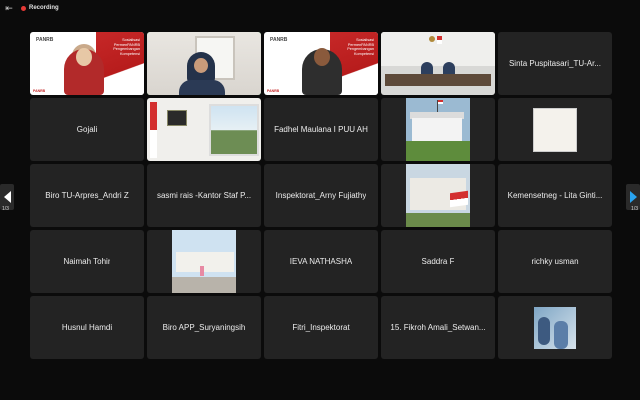  I want to click on participant-name: Fadhel Maulana I PUU AH, so click(321, 129).